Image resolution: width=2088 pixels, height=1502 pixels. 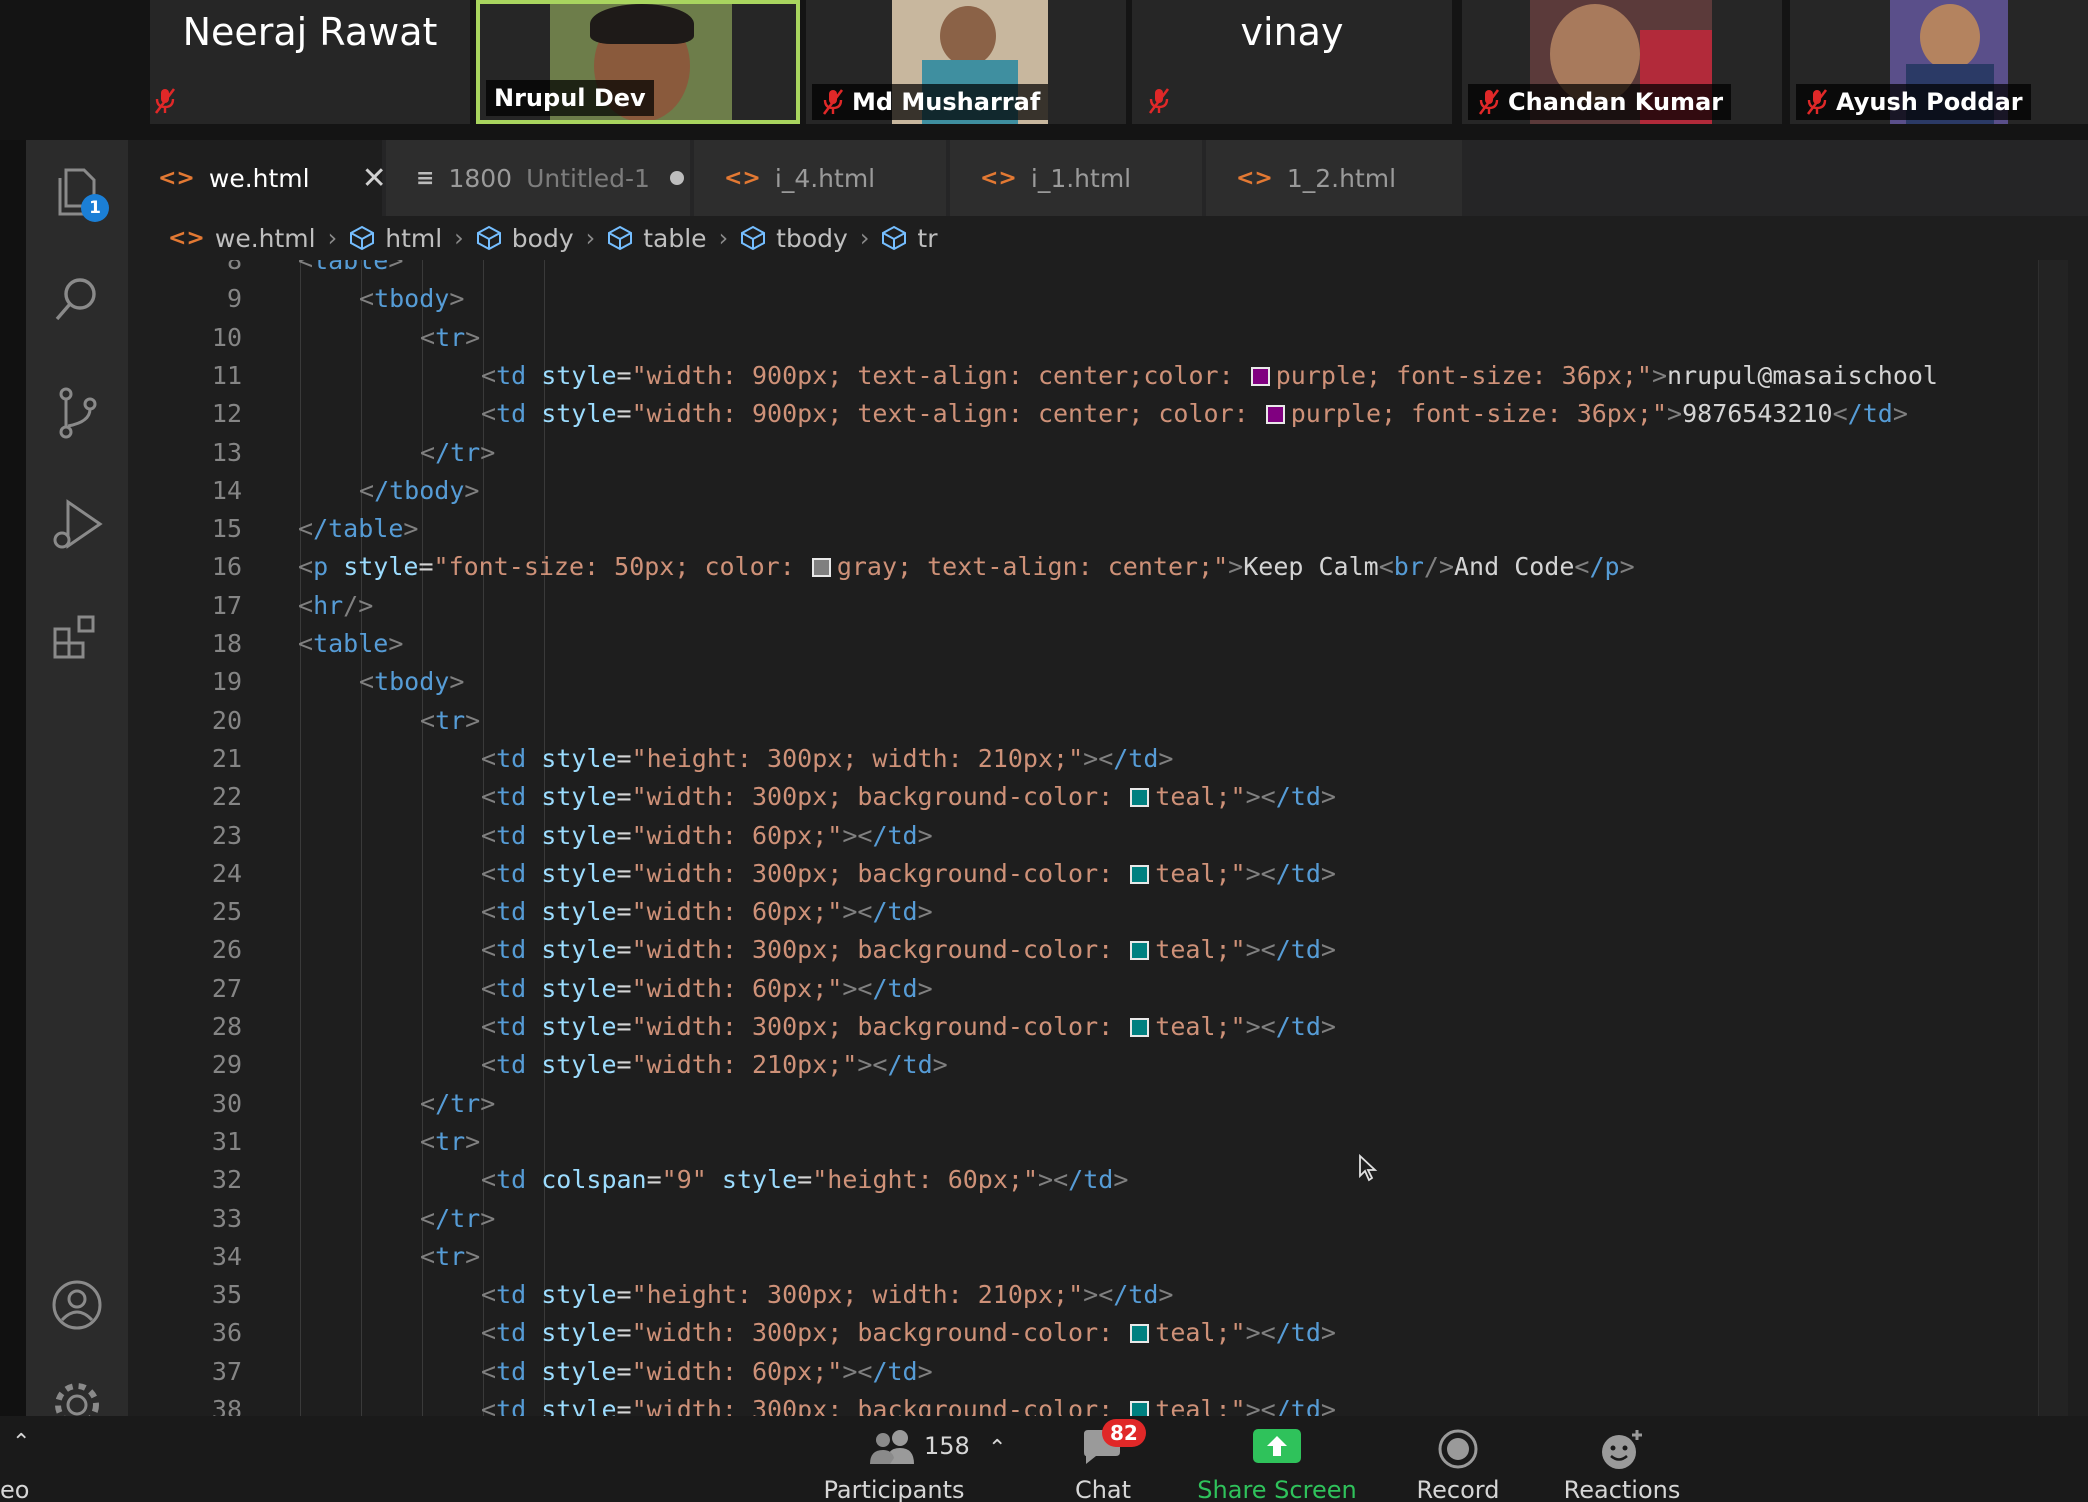 What do you see at coordinates (894, 1459) in the screenshot?
I see `participants-button: 158 Participants` at bounding box center [894, 1459].